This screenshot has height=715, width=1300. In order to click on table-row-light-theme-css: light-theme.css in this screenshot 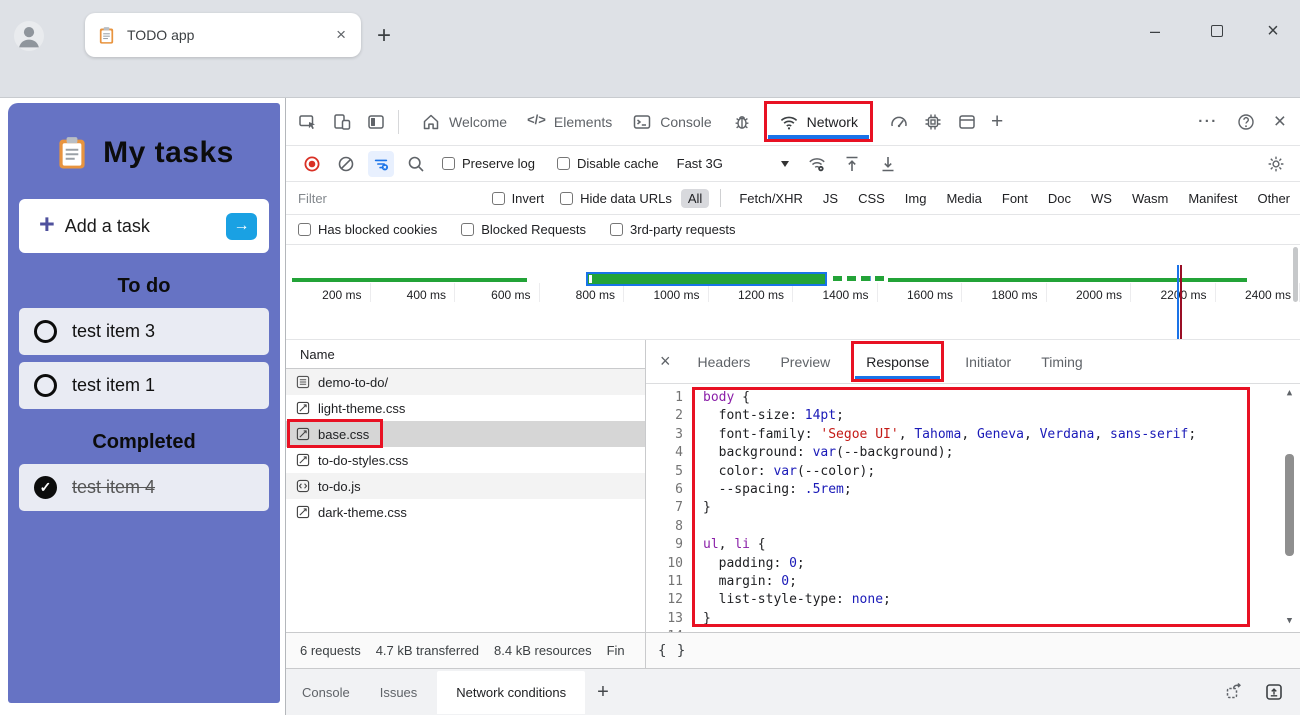, I will do `click(465, 408)`.